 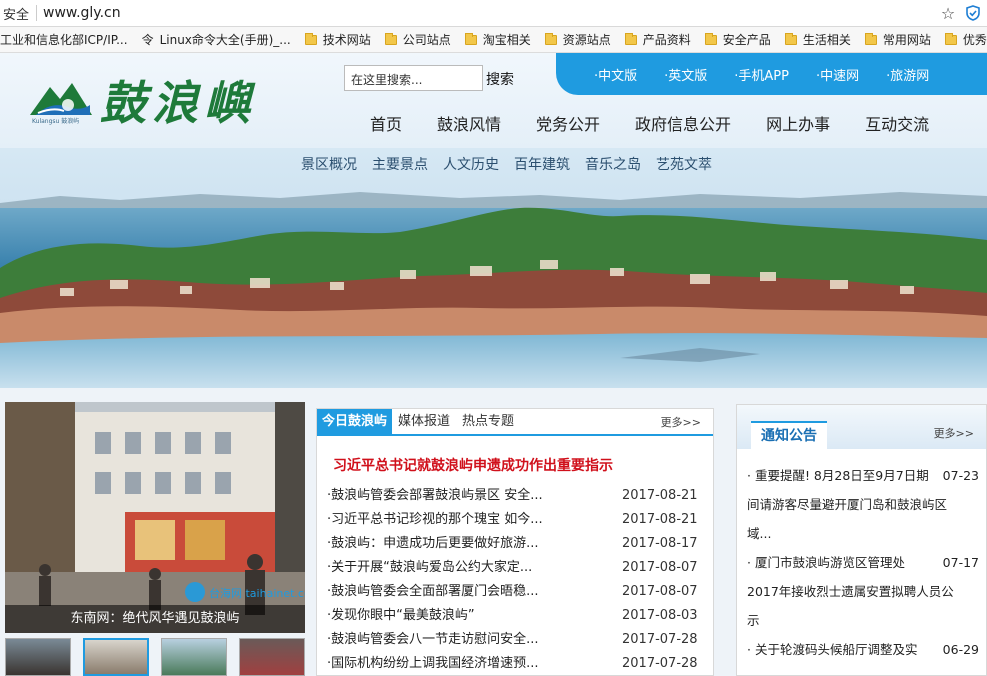 I want to click on bookmark-item: 淘宝相关, so click(x=497, y=39).